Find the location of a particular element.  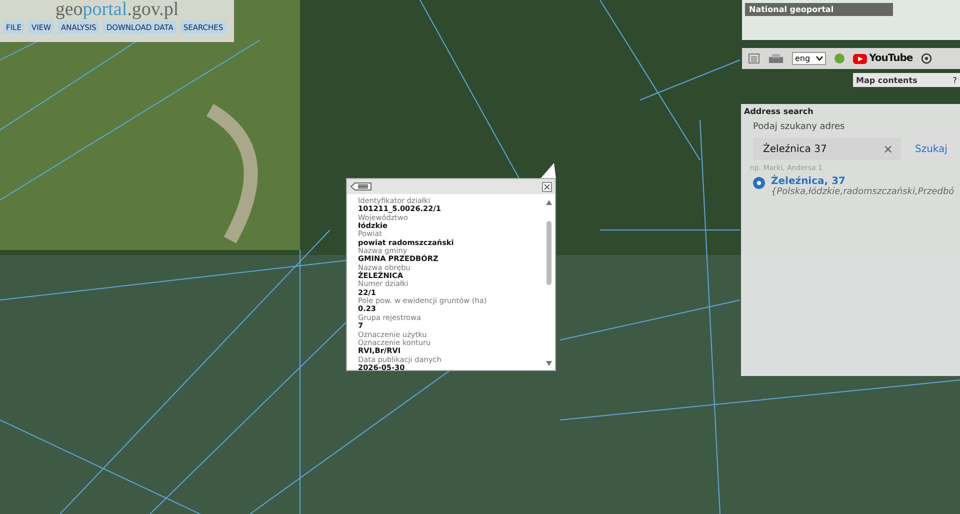

youtube-link: YouTube is located at coordinates (883, 58).